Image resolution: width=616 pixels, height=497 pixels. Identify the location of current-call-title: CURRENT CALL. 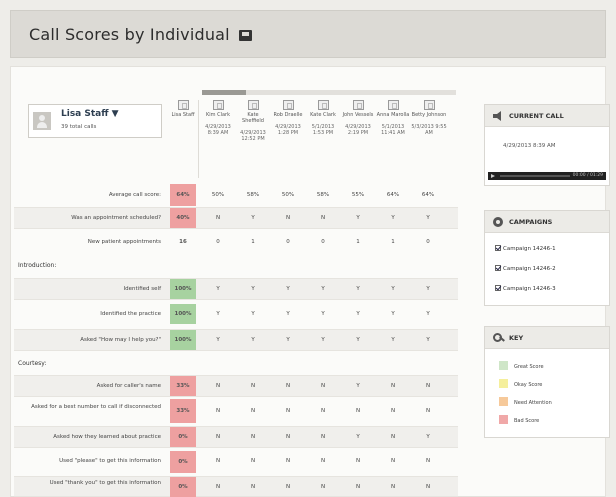
(536, 116).